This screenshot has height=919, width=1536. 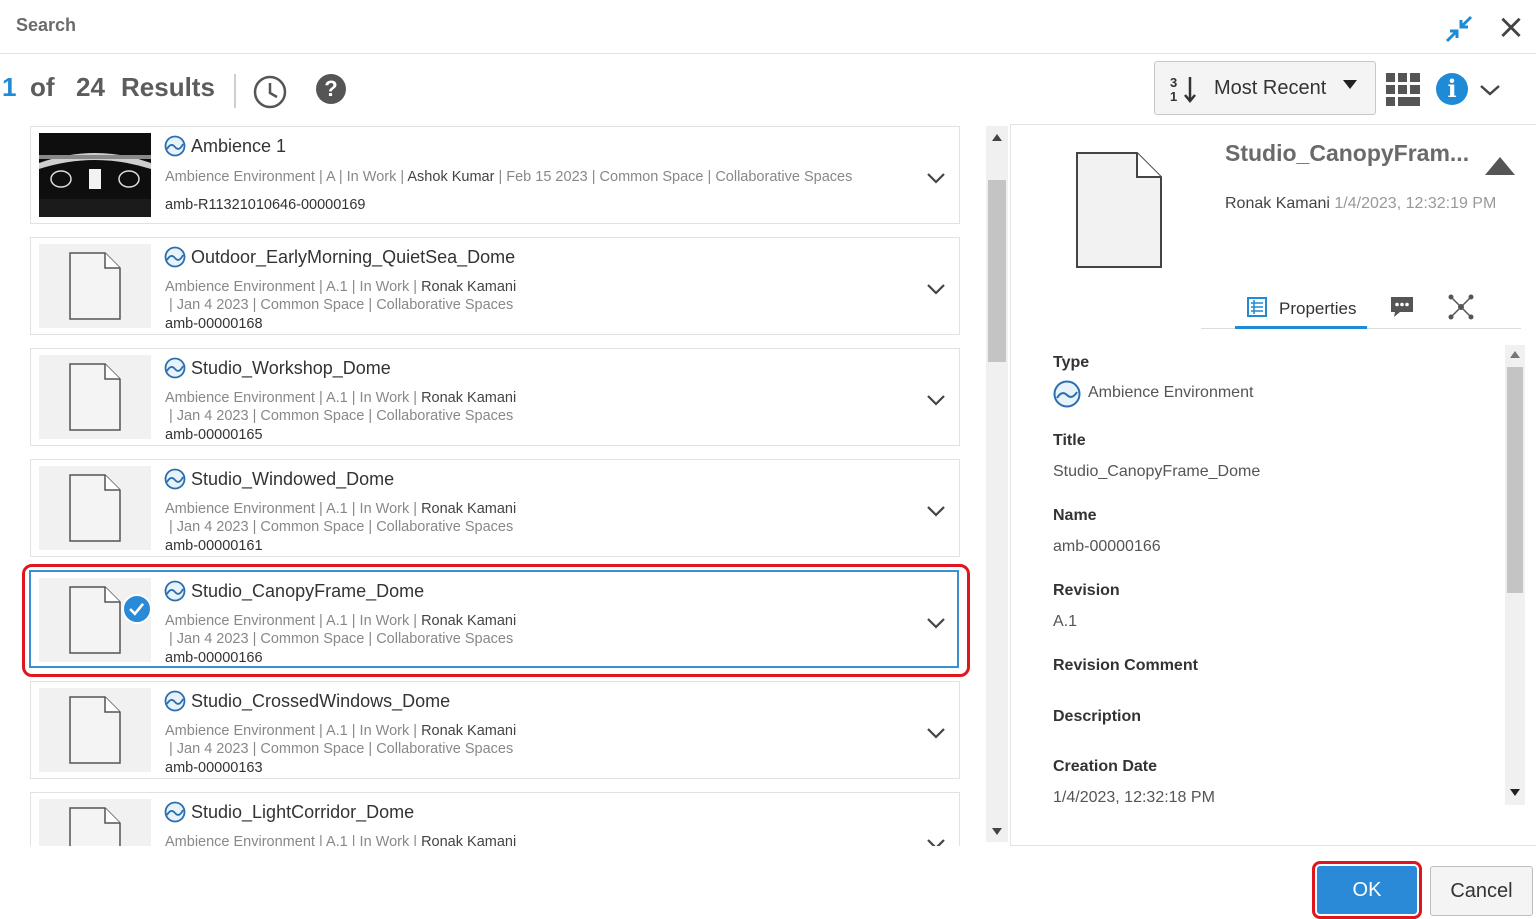 What do you see at coordinates (1461, 307) in the screenshot?
I see `relations-icon` at bounding box center [1461, 307].